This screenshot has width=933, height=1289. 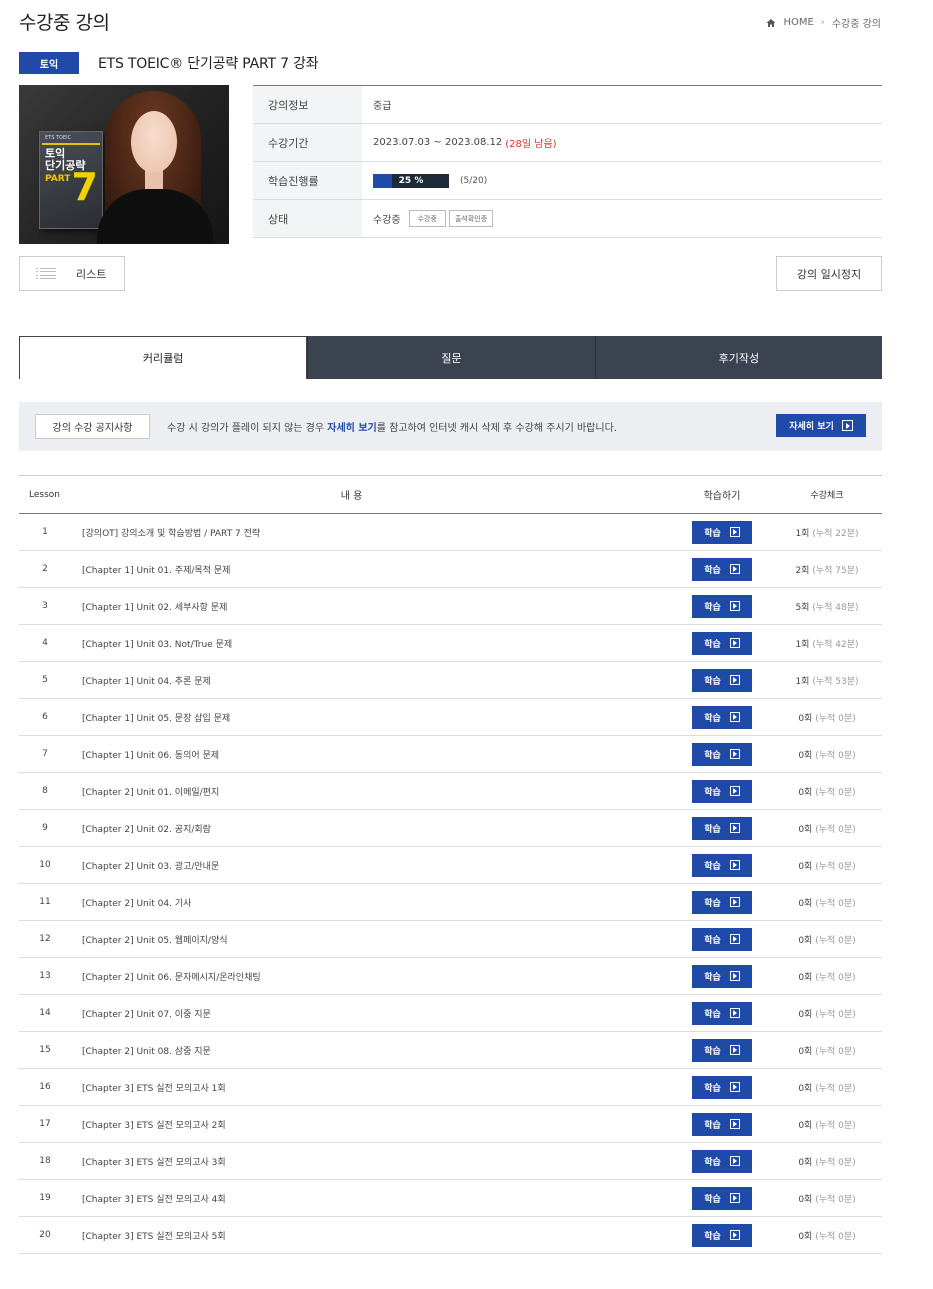 I want to click on course-title: ETS TOEIC® 단기공략 PART 7 강좌, so click(x=208, y=64).